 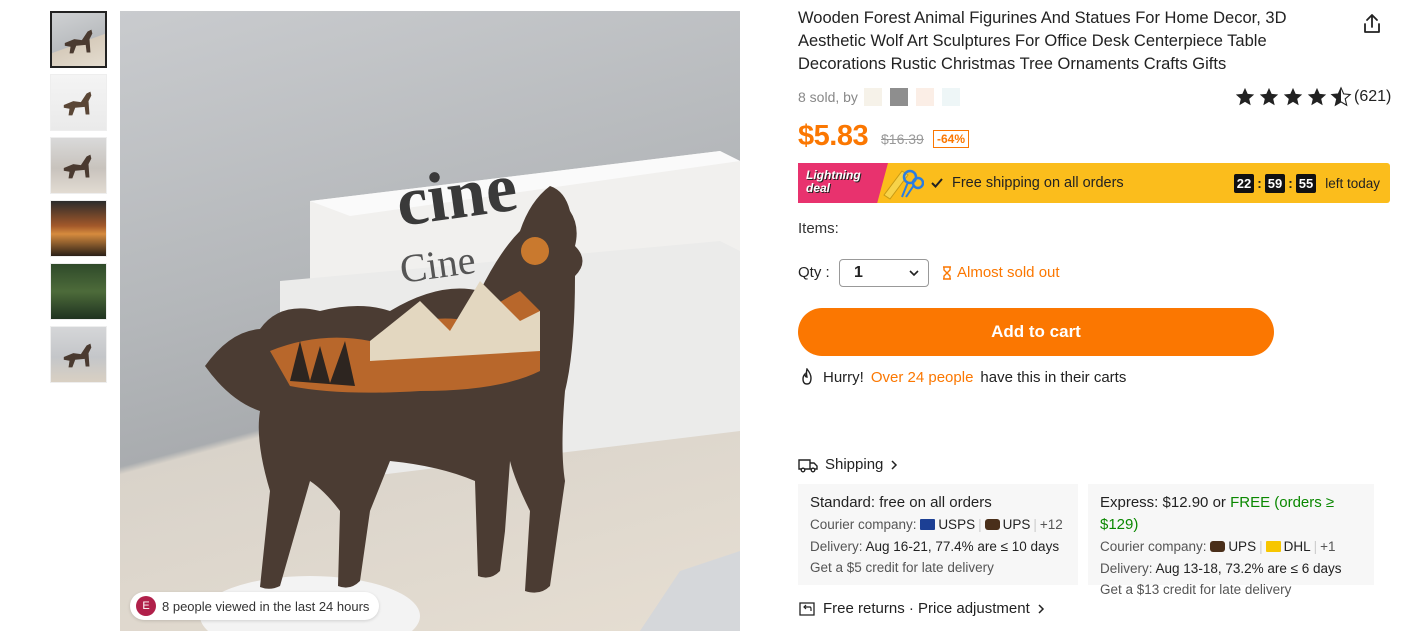 I want to click on rating-count: (621), so click(x=1373, y=96).